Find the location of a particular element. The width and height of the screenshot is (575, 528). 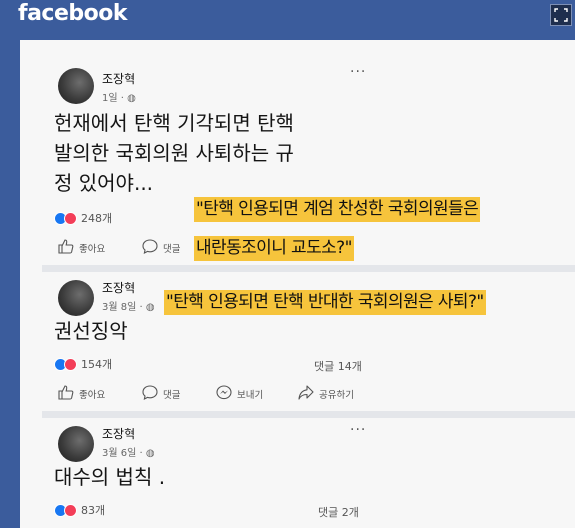

messenger-icon is located at coordinates (226, 394).